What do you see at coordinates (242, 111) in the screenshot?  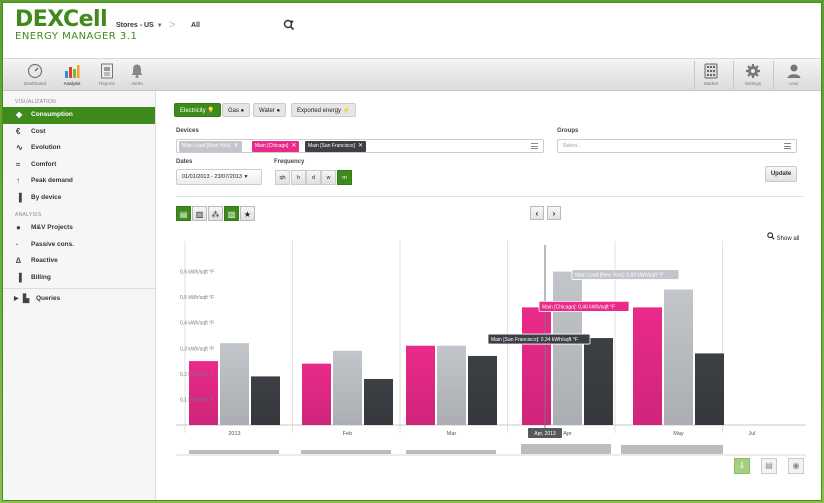 I see `flame-icon: ♠` at bounding box center [242, 111].